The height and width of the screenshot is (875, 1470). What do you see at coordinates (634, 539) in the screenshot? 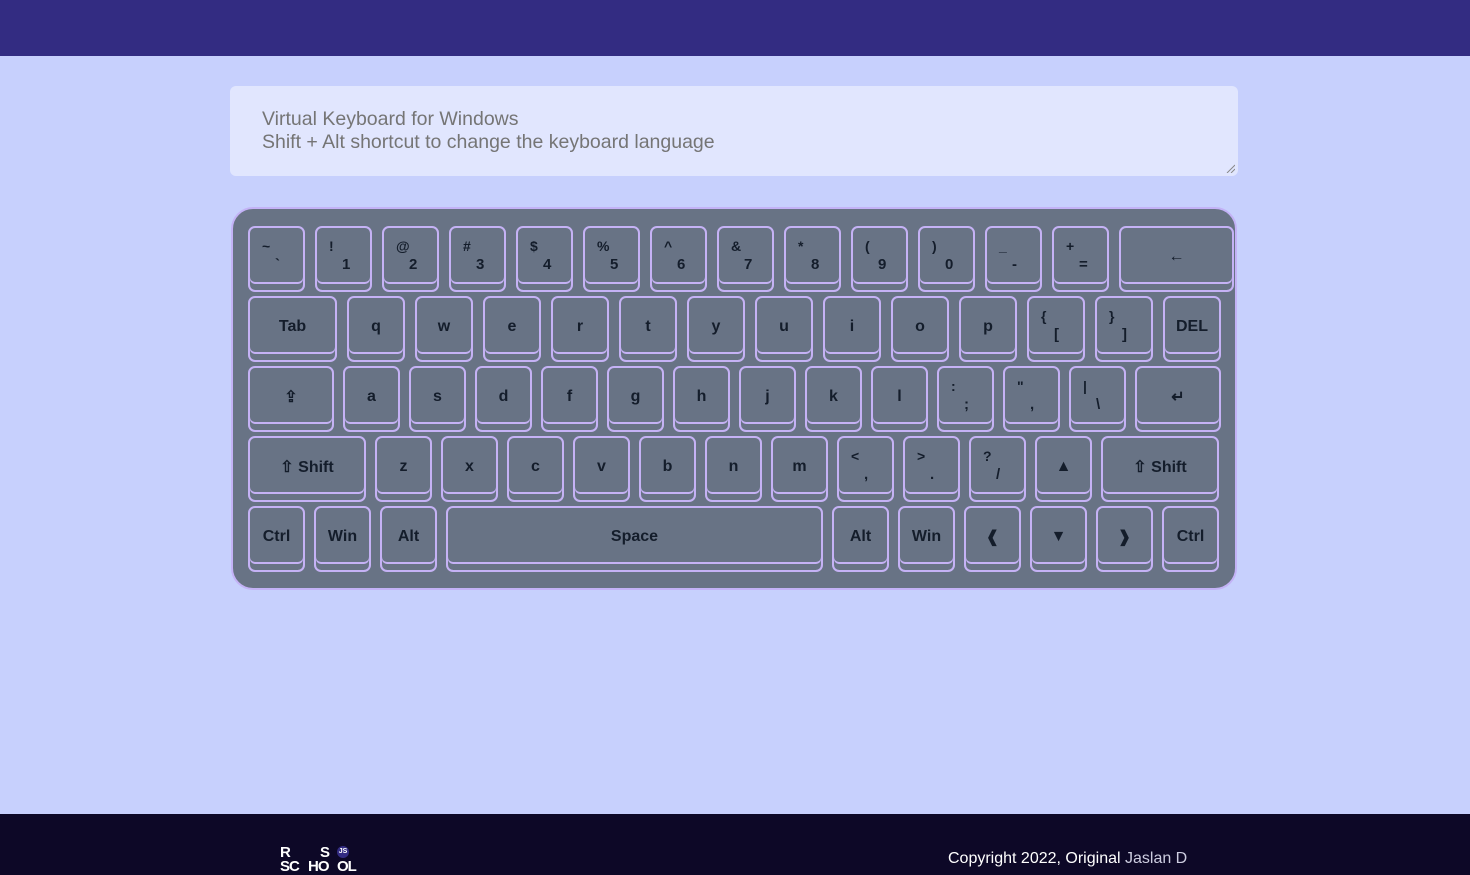
I see `key-space: Space` at bounding box center [634, 539].